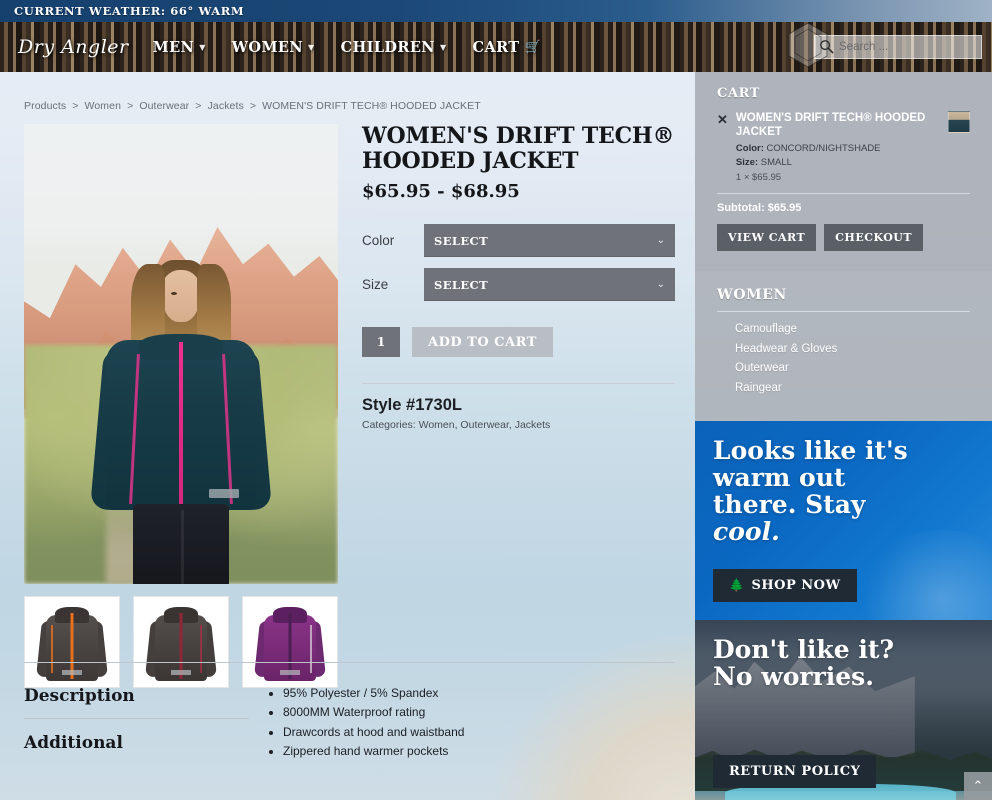 This screenshot has width=992, height=800. Describe the element at coordinates (959, 122) in the screenshot. I see `cart-item-thumbnail` at that location.